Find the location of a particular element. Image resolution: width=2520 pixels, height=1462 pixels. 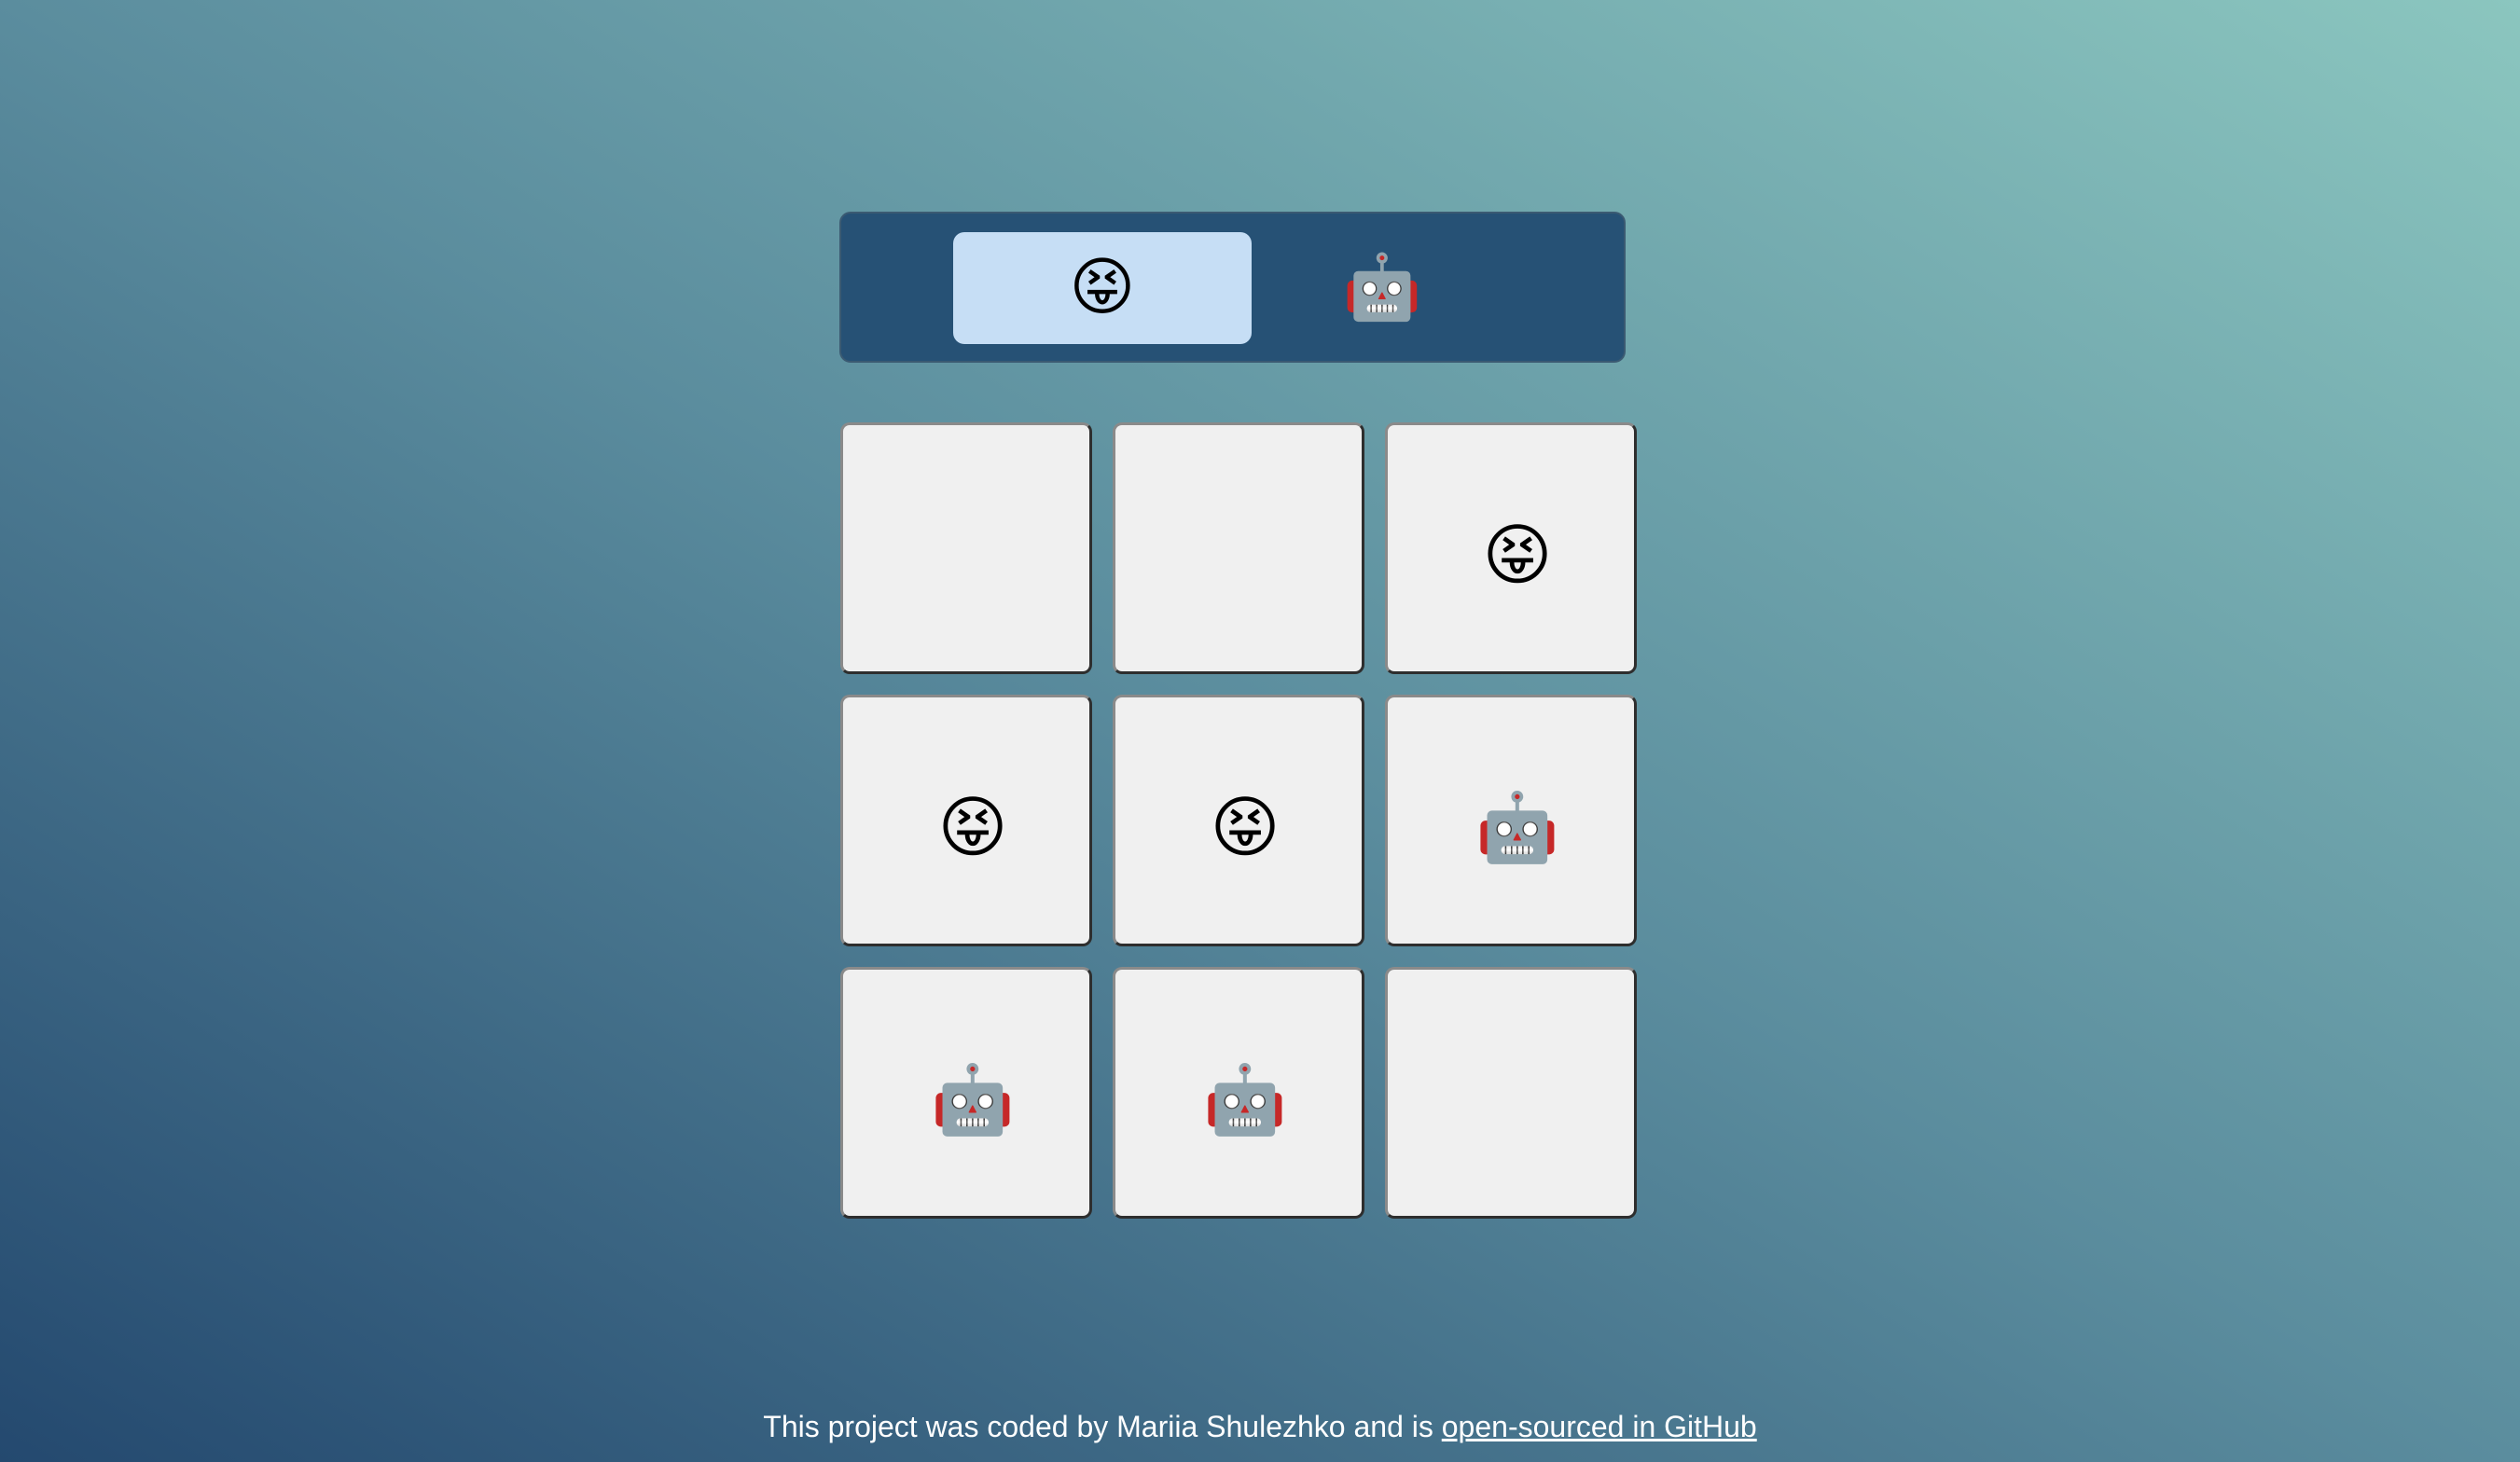

board-cell-4: 😝 is located at coordinates (966, 820).